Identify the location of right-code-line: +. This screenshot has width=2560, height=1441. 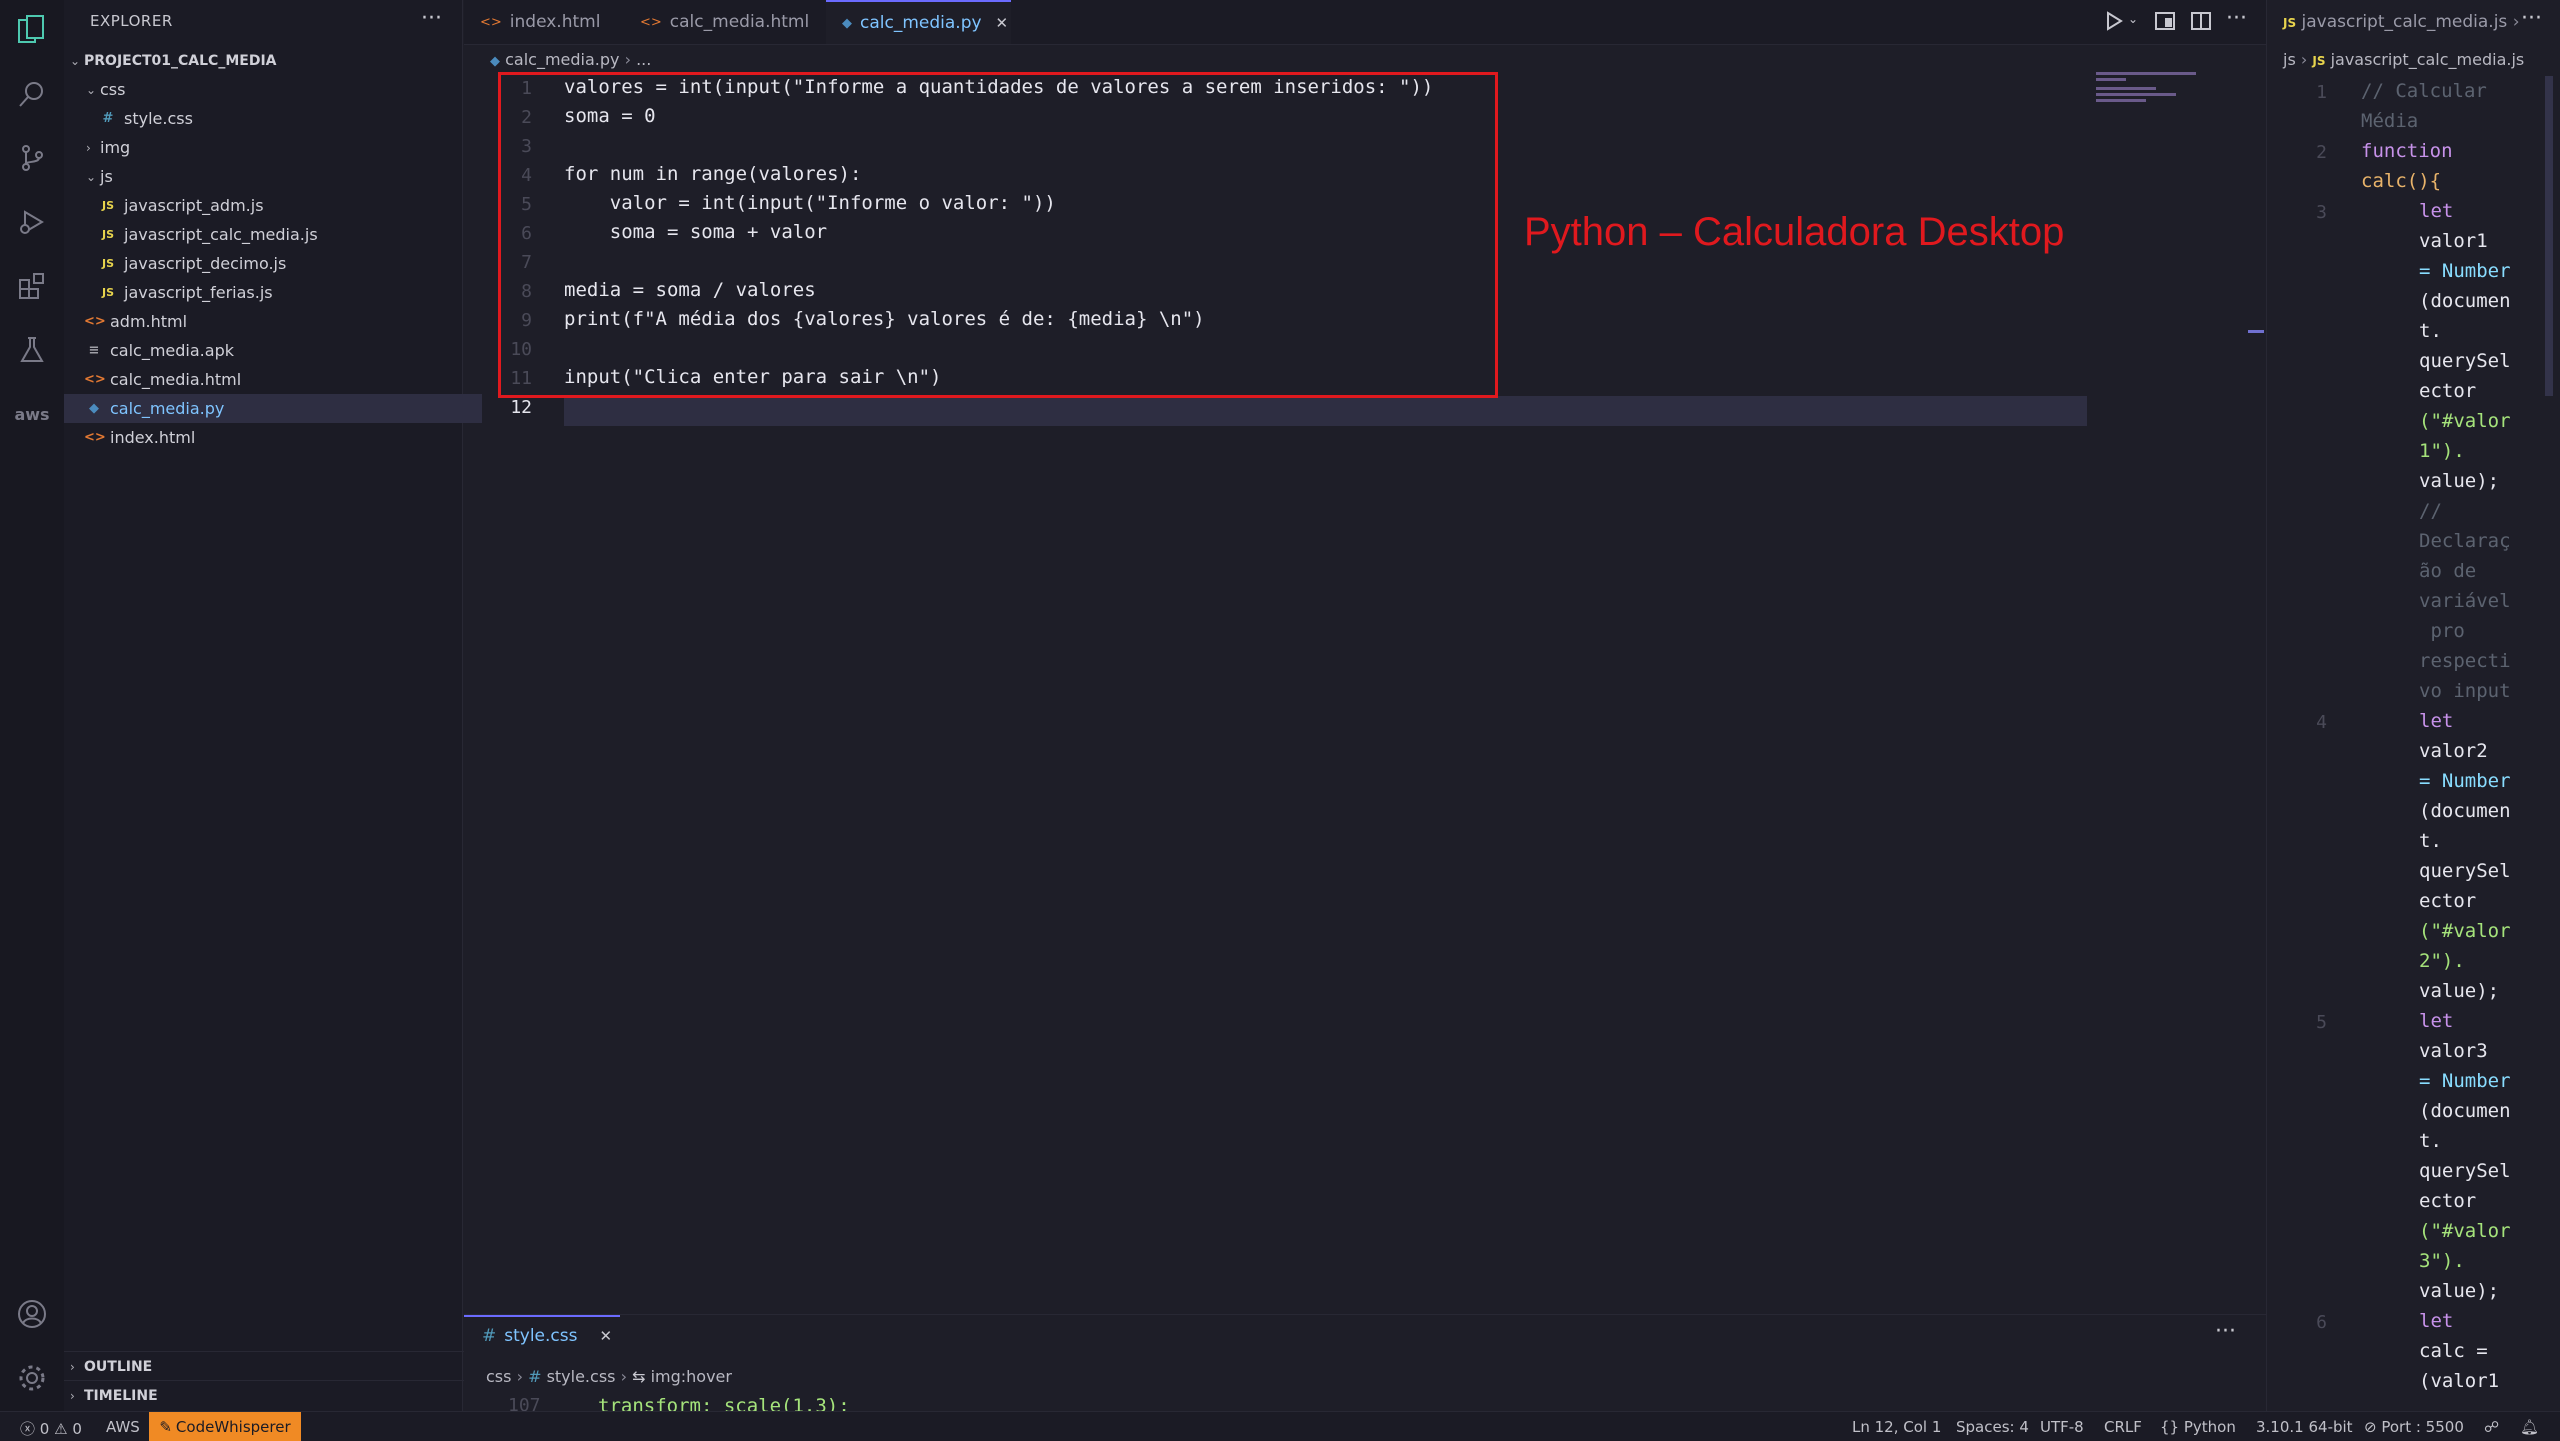
(2424, 1403).